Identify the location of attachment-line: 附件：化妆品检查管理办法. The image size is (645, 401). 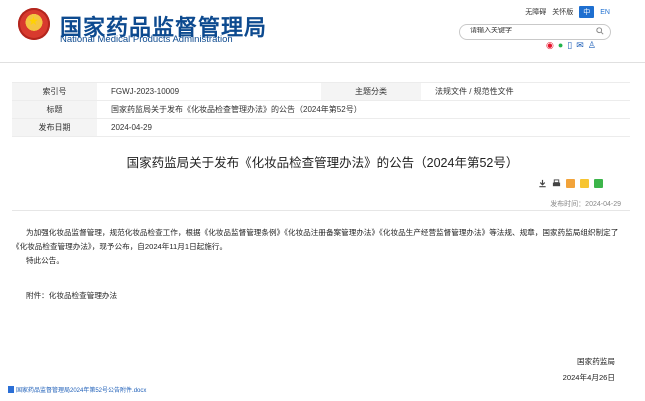
(72, 295).